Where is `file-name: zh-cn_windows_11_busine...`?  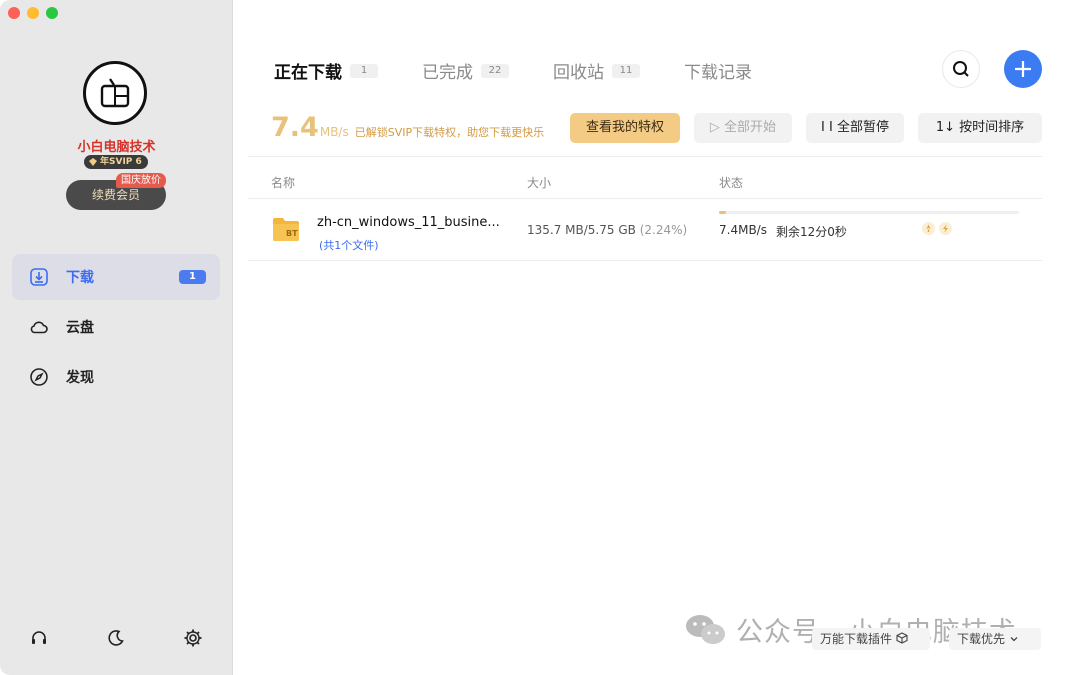
file-name: zh-cn_windows_11_busine... is located at coordinates (408, 222).